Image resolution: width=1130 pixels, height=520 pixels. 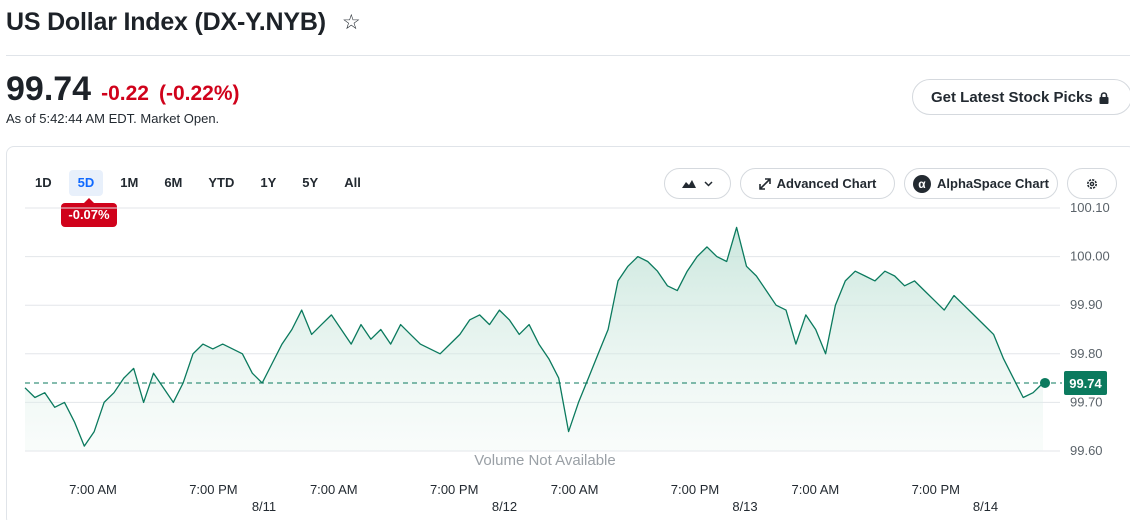 I want to click on current-price-dot, so click(x=1045, y=382).